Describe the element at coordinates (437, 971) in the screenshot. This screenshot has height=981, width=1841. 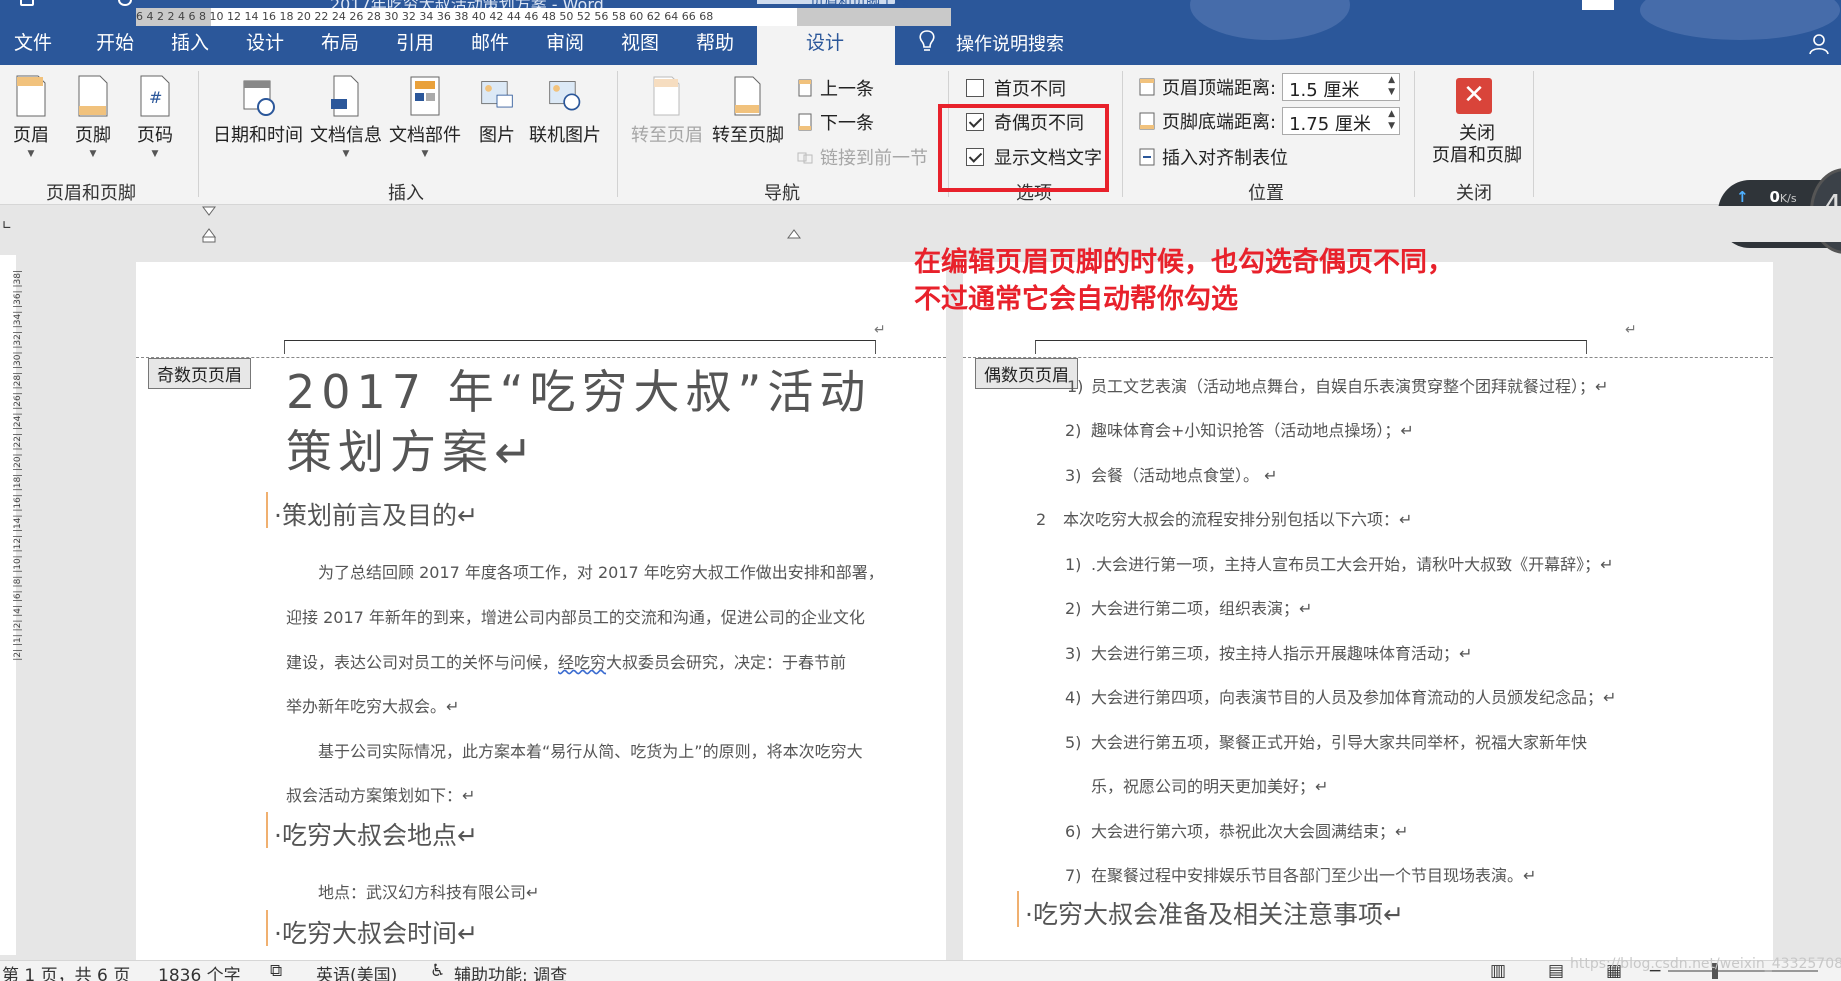
I see `accessibility-icon: ♿` at that location.